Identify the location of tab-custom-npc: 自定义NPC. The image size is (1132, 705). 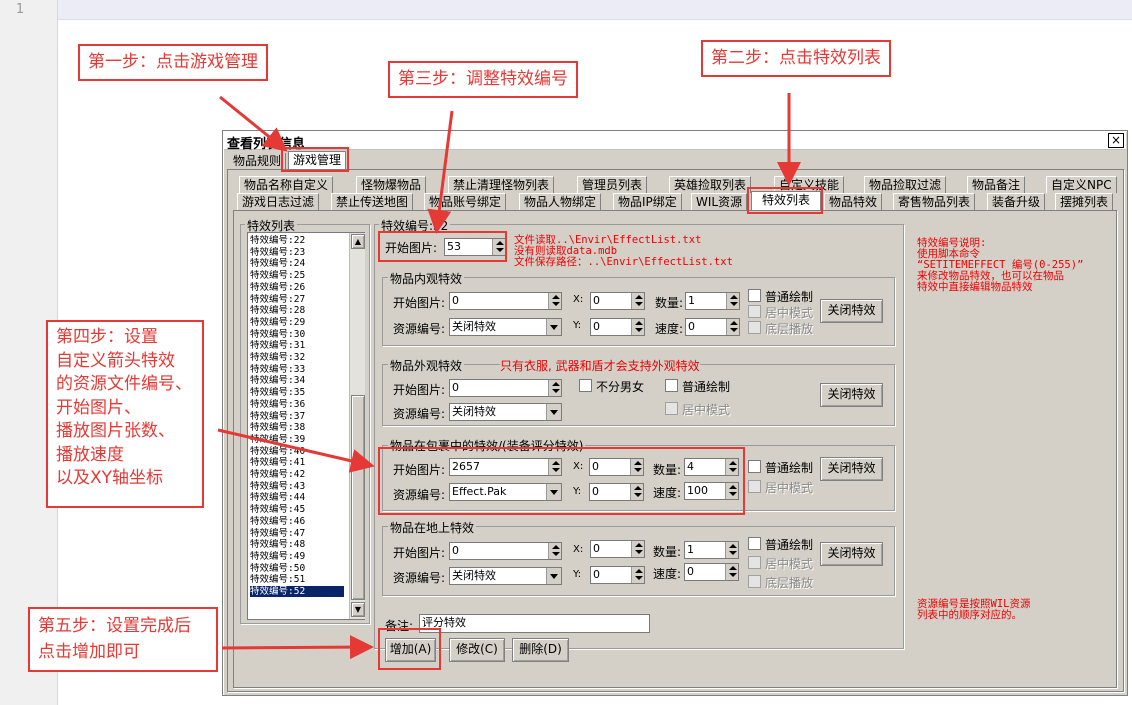
(1081, 184).